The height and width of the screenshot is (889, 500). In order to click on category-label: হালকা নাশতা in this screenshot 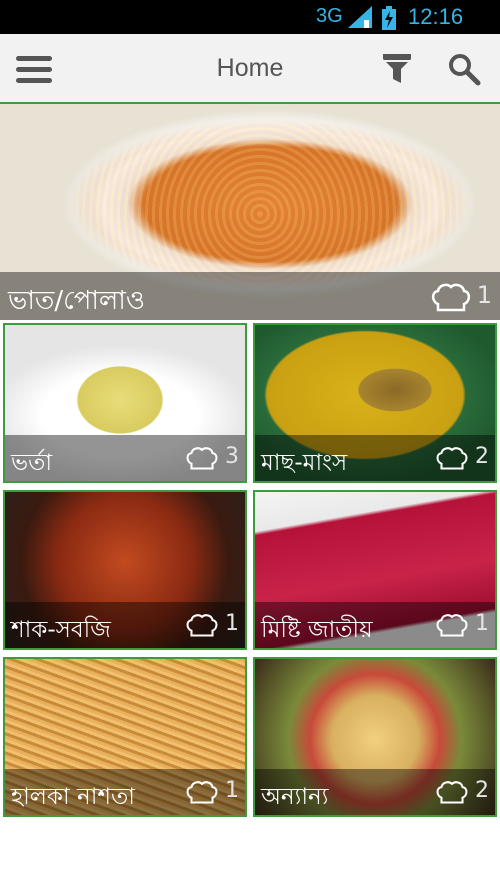, I will do `click(73, 797)`.